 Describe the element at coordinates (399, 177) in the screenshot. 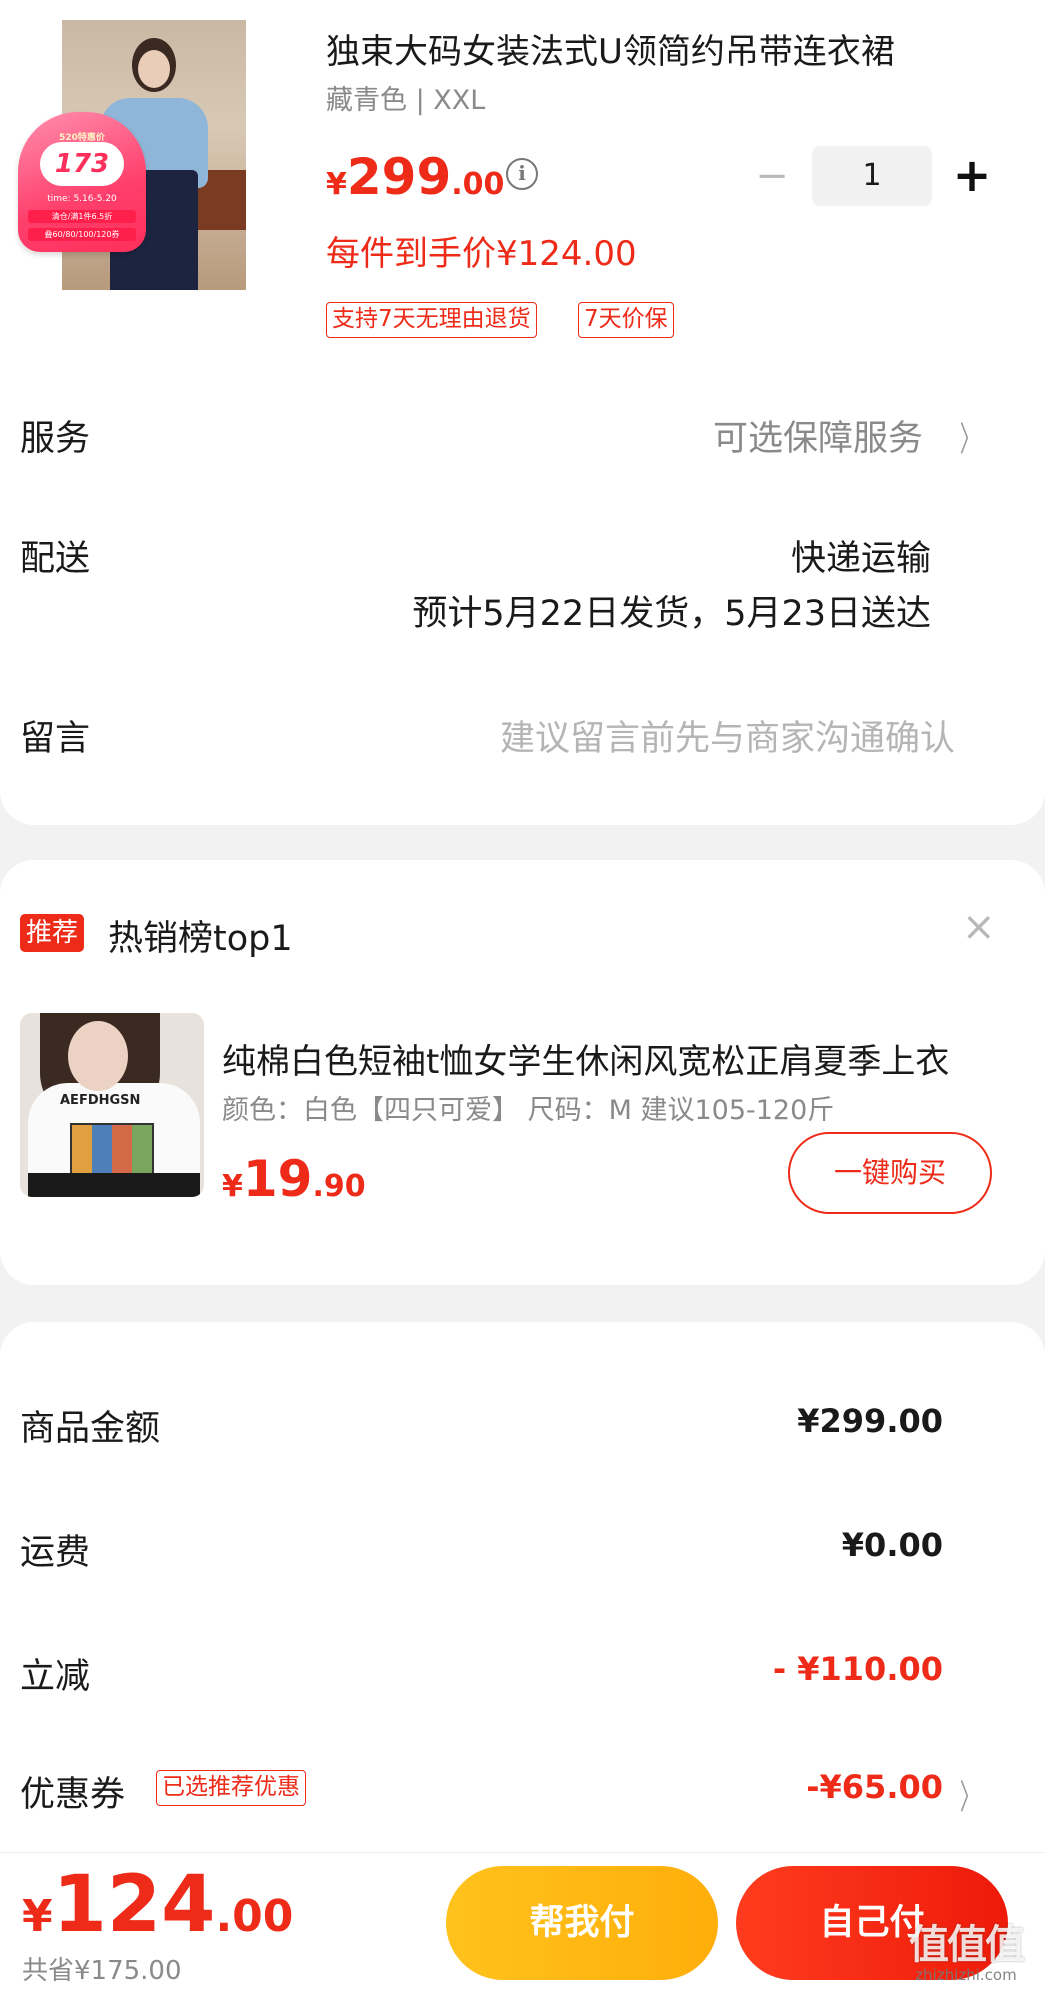

I see `price-integer: 299` at that location.